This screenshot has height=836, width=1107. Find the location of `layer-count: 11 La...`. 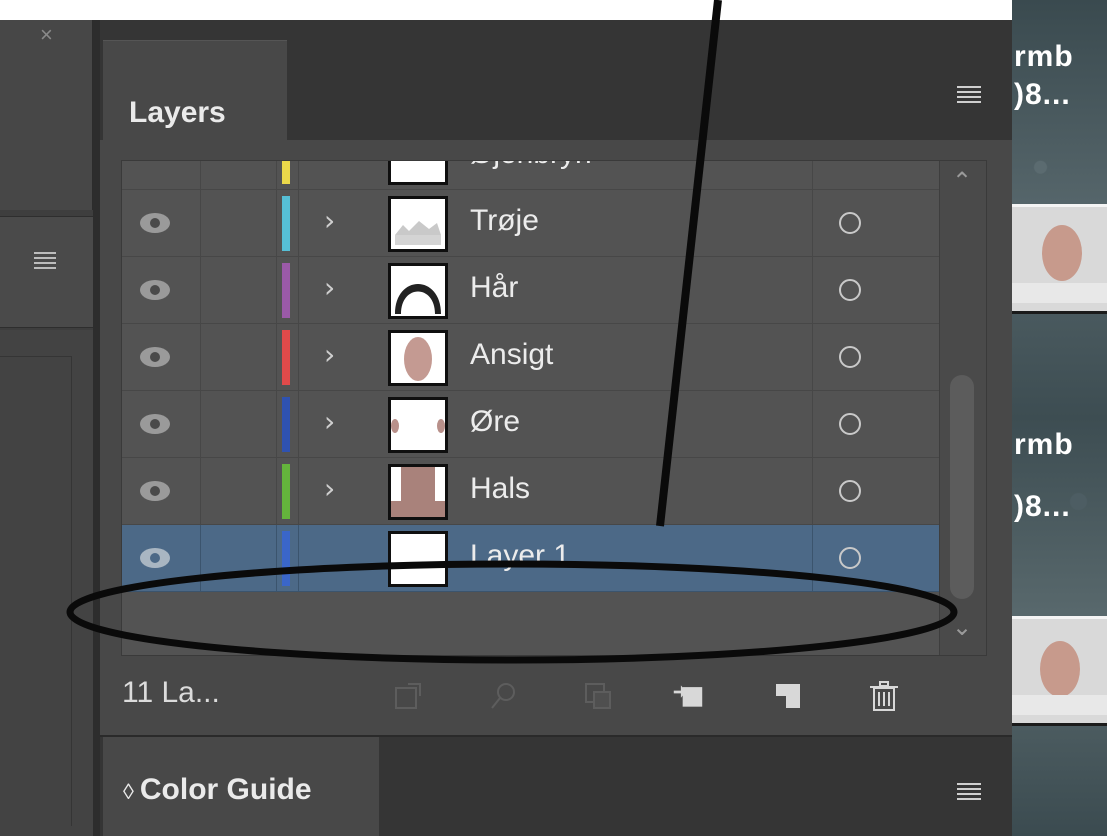

layer-count: 11 La... is located at coordinates (171, 692).